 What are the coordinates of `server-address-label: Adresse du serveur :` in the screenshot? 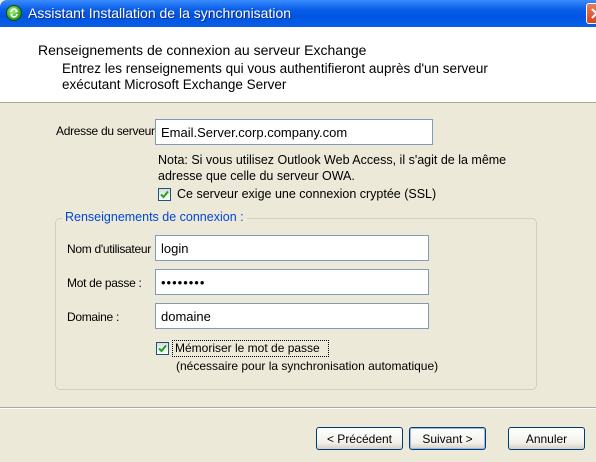 It's located at (108, 131).